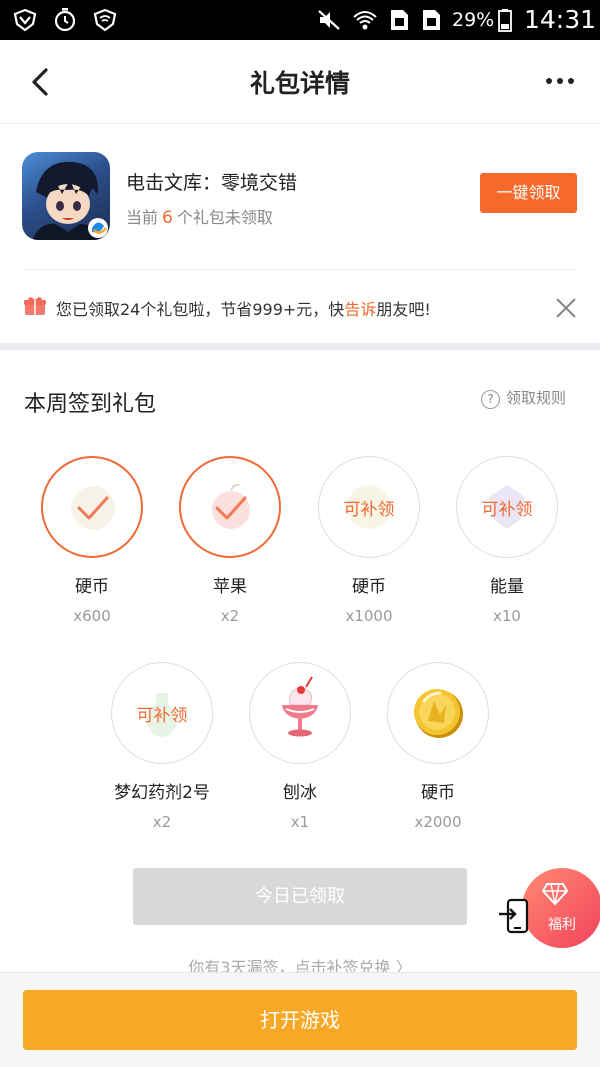 Image resolution: width=600 pixels, height=1067 pixels. What do you see at coordinates (360, 309) in the screenshot?
I see `notice-highlight: 告诉` at bounding box center [360, 309].